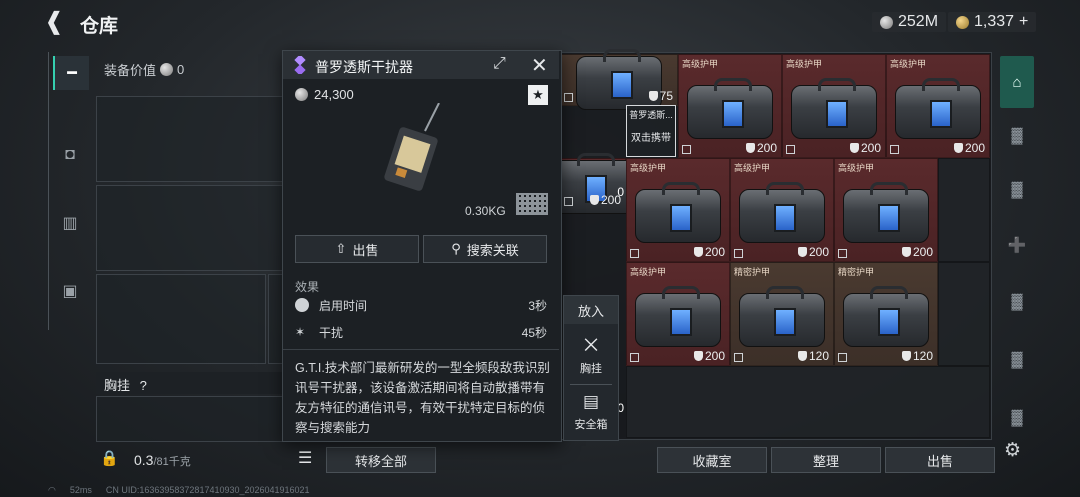  What do you see at coordinates (109, 458) in the screenshot?
I see `lock-icon: 🔒` at bounding box center [109, 458].